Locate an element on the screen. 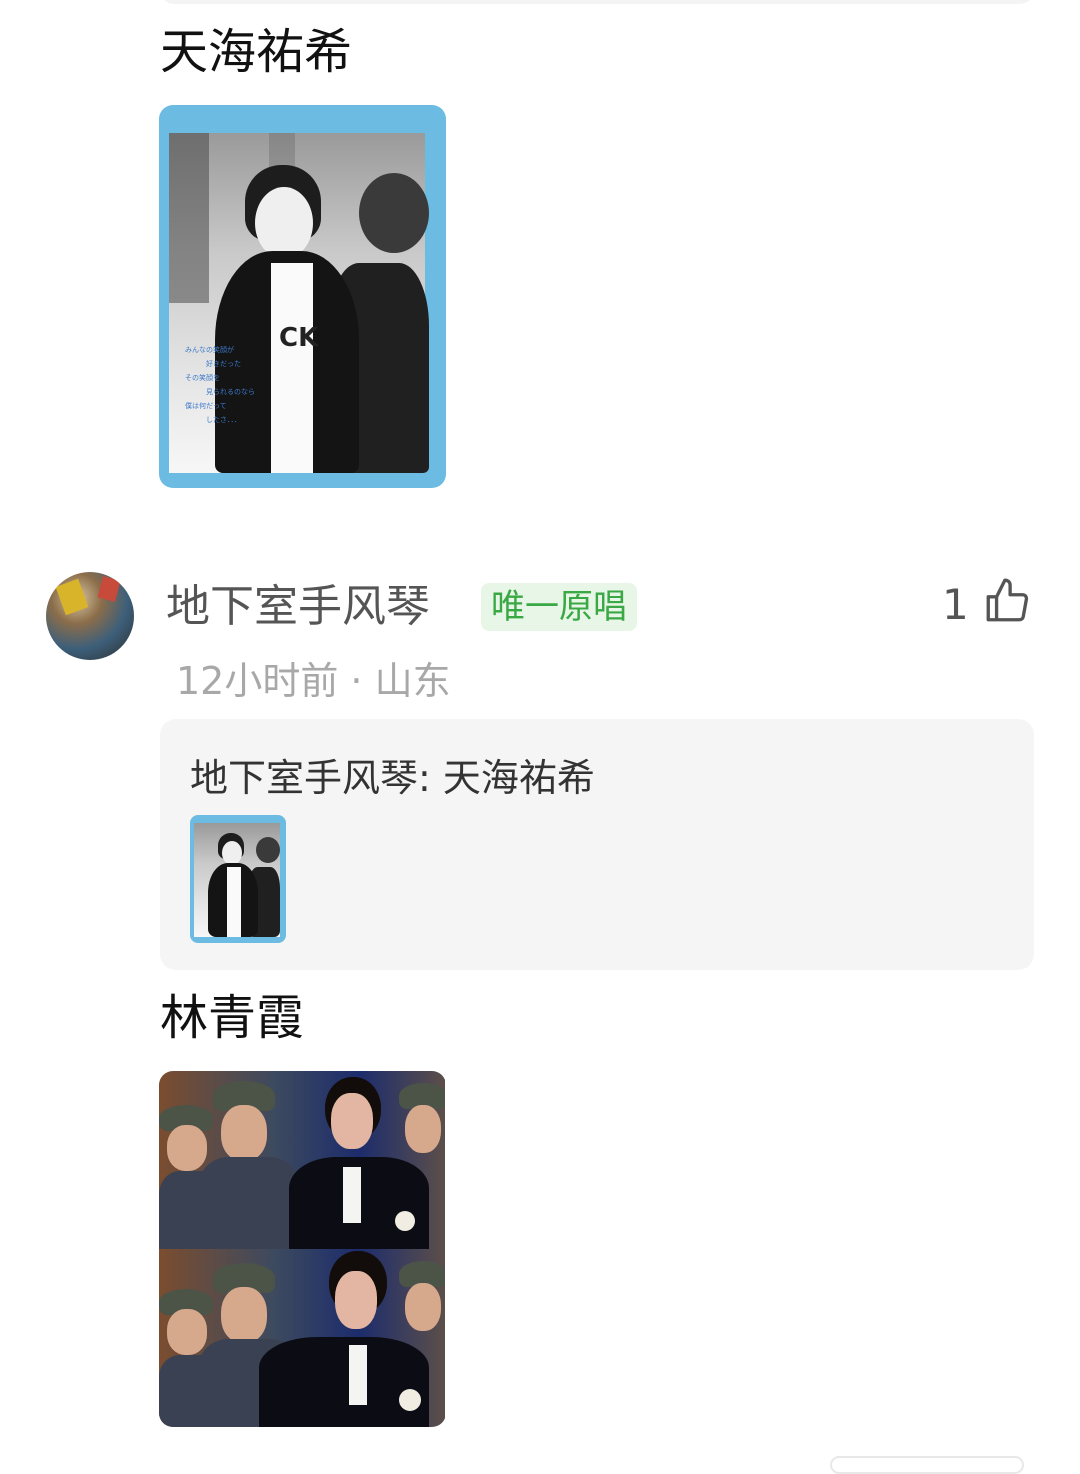 Image resolution: width=1080 pixels, height=1474 pixels. thumbs-up-icon is located at coordinates (1007, 601).